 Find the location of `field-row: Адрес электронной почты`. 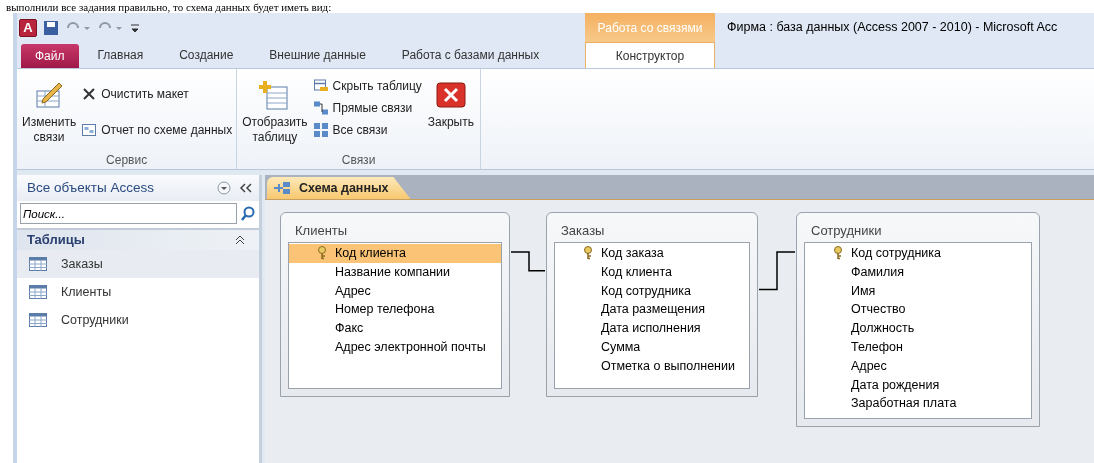

field-row: Адрес электронной почты is located at coordinates (395, 347).